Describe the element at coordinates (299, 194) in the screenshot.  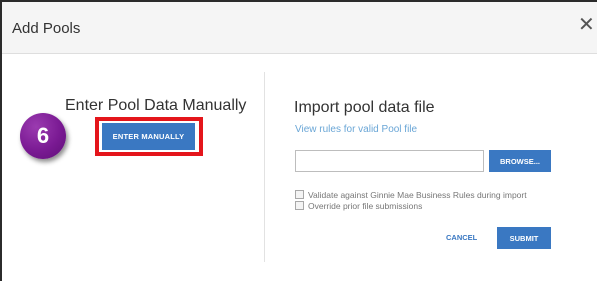
I see `validate-checkbox` at that location.